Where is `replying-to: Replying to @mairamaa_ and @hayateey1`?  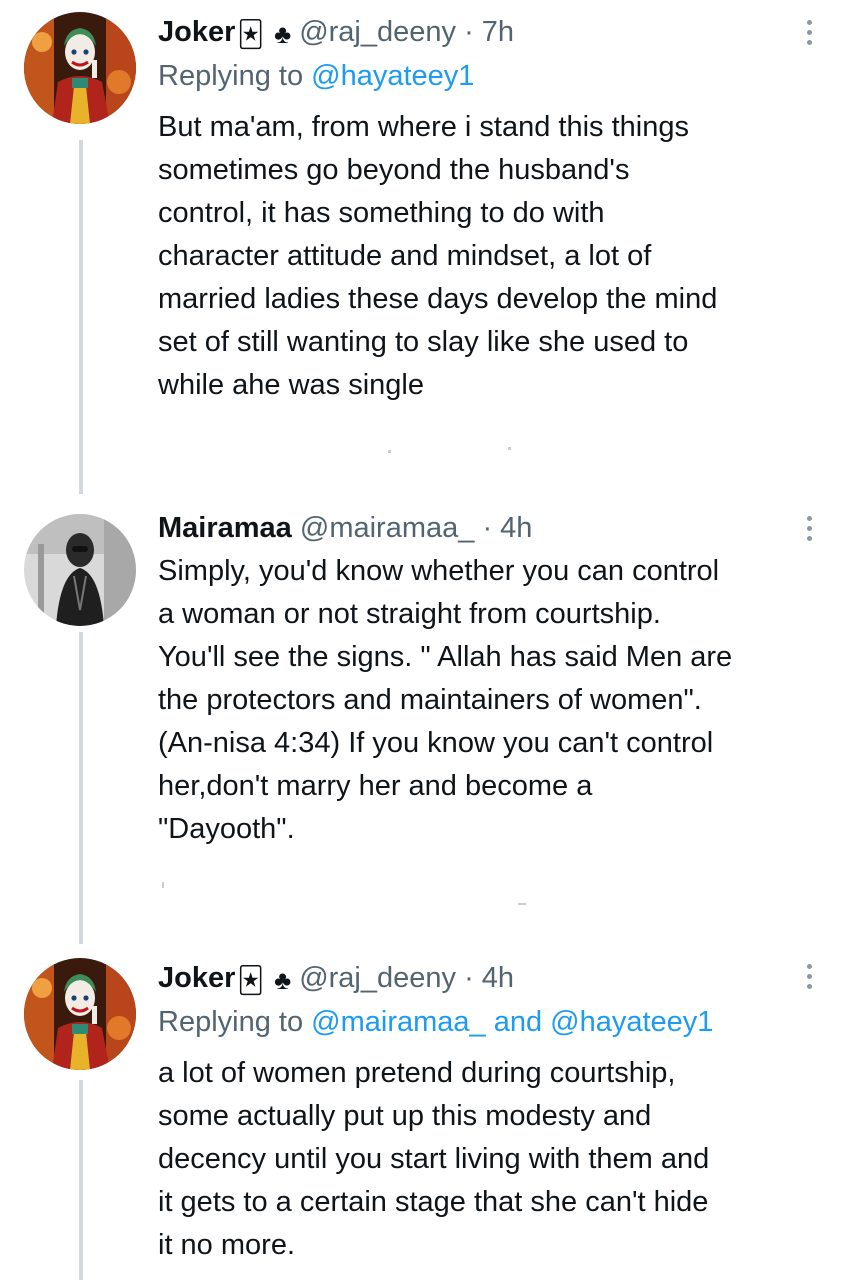
replying-to: Replying to @mairamaa_ and @hayateey1 is located at coordinates (435, 1022).